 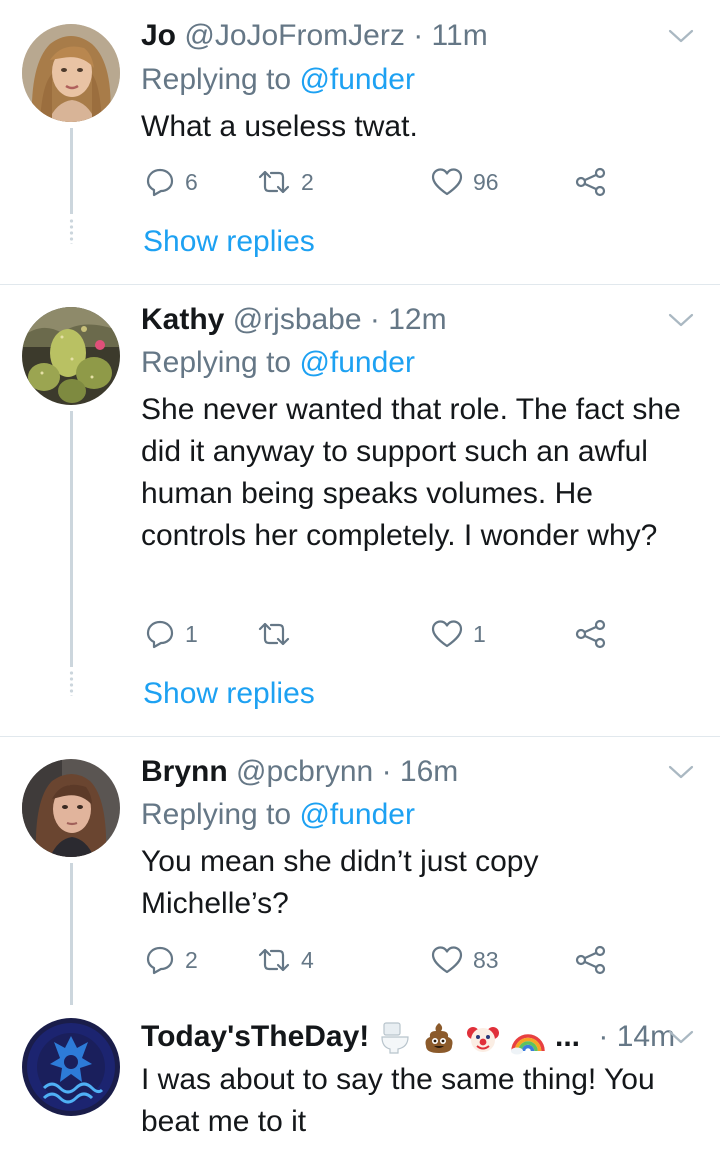 What do you see at coordinates (304, 771) in the screenshot?
I see `user-handle: @pcbrynn` at bounding box center [304, 771].